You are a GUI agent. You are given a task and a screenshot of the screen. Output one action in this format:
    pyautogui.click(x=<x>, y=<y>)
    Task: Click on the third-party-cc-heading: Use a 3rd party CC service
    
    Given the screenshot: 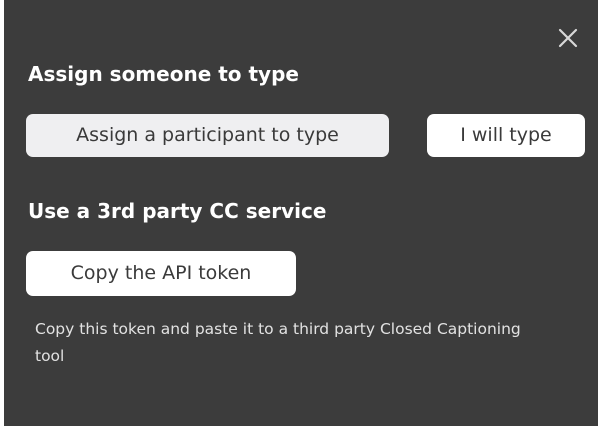 What is the action you would take?
    pyautogui.click(x=177, y=211)
    